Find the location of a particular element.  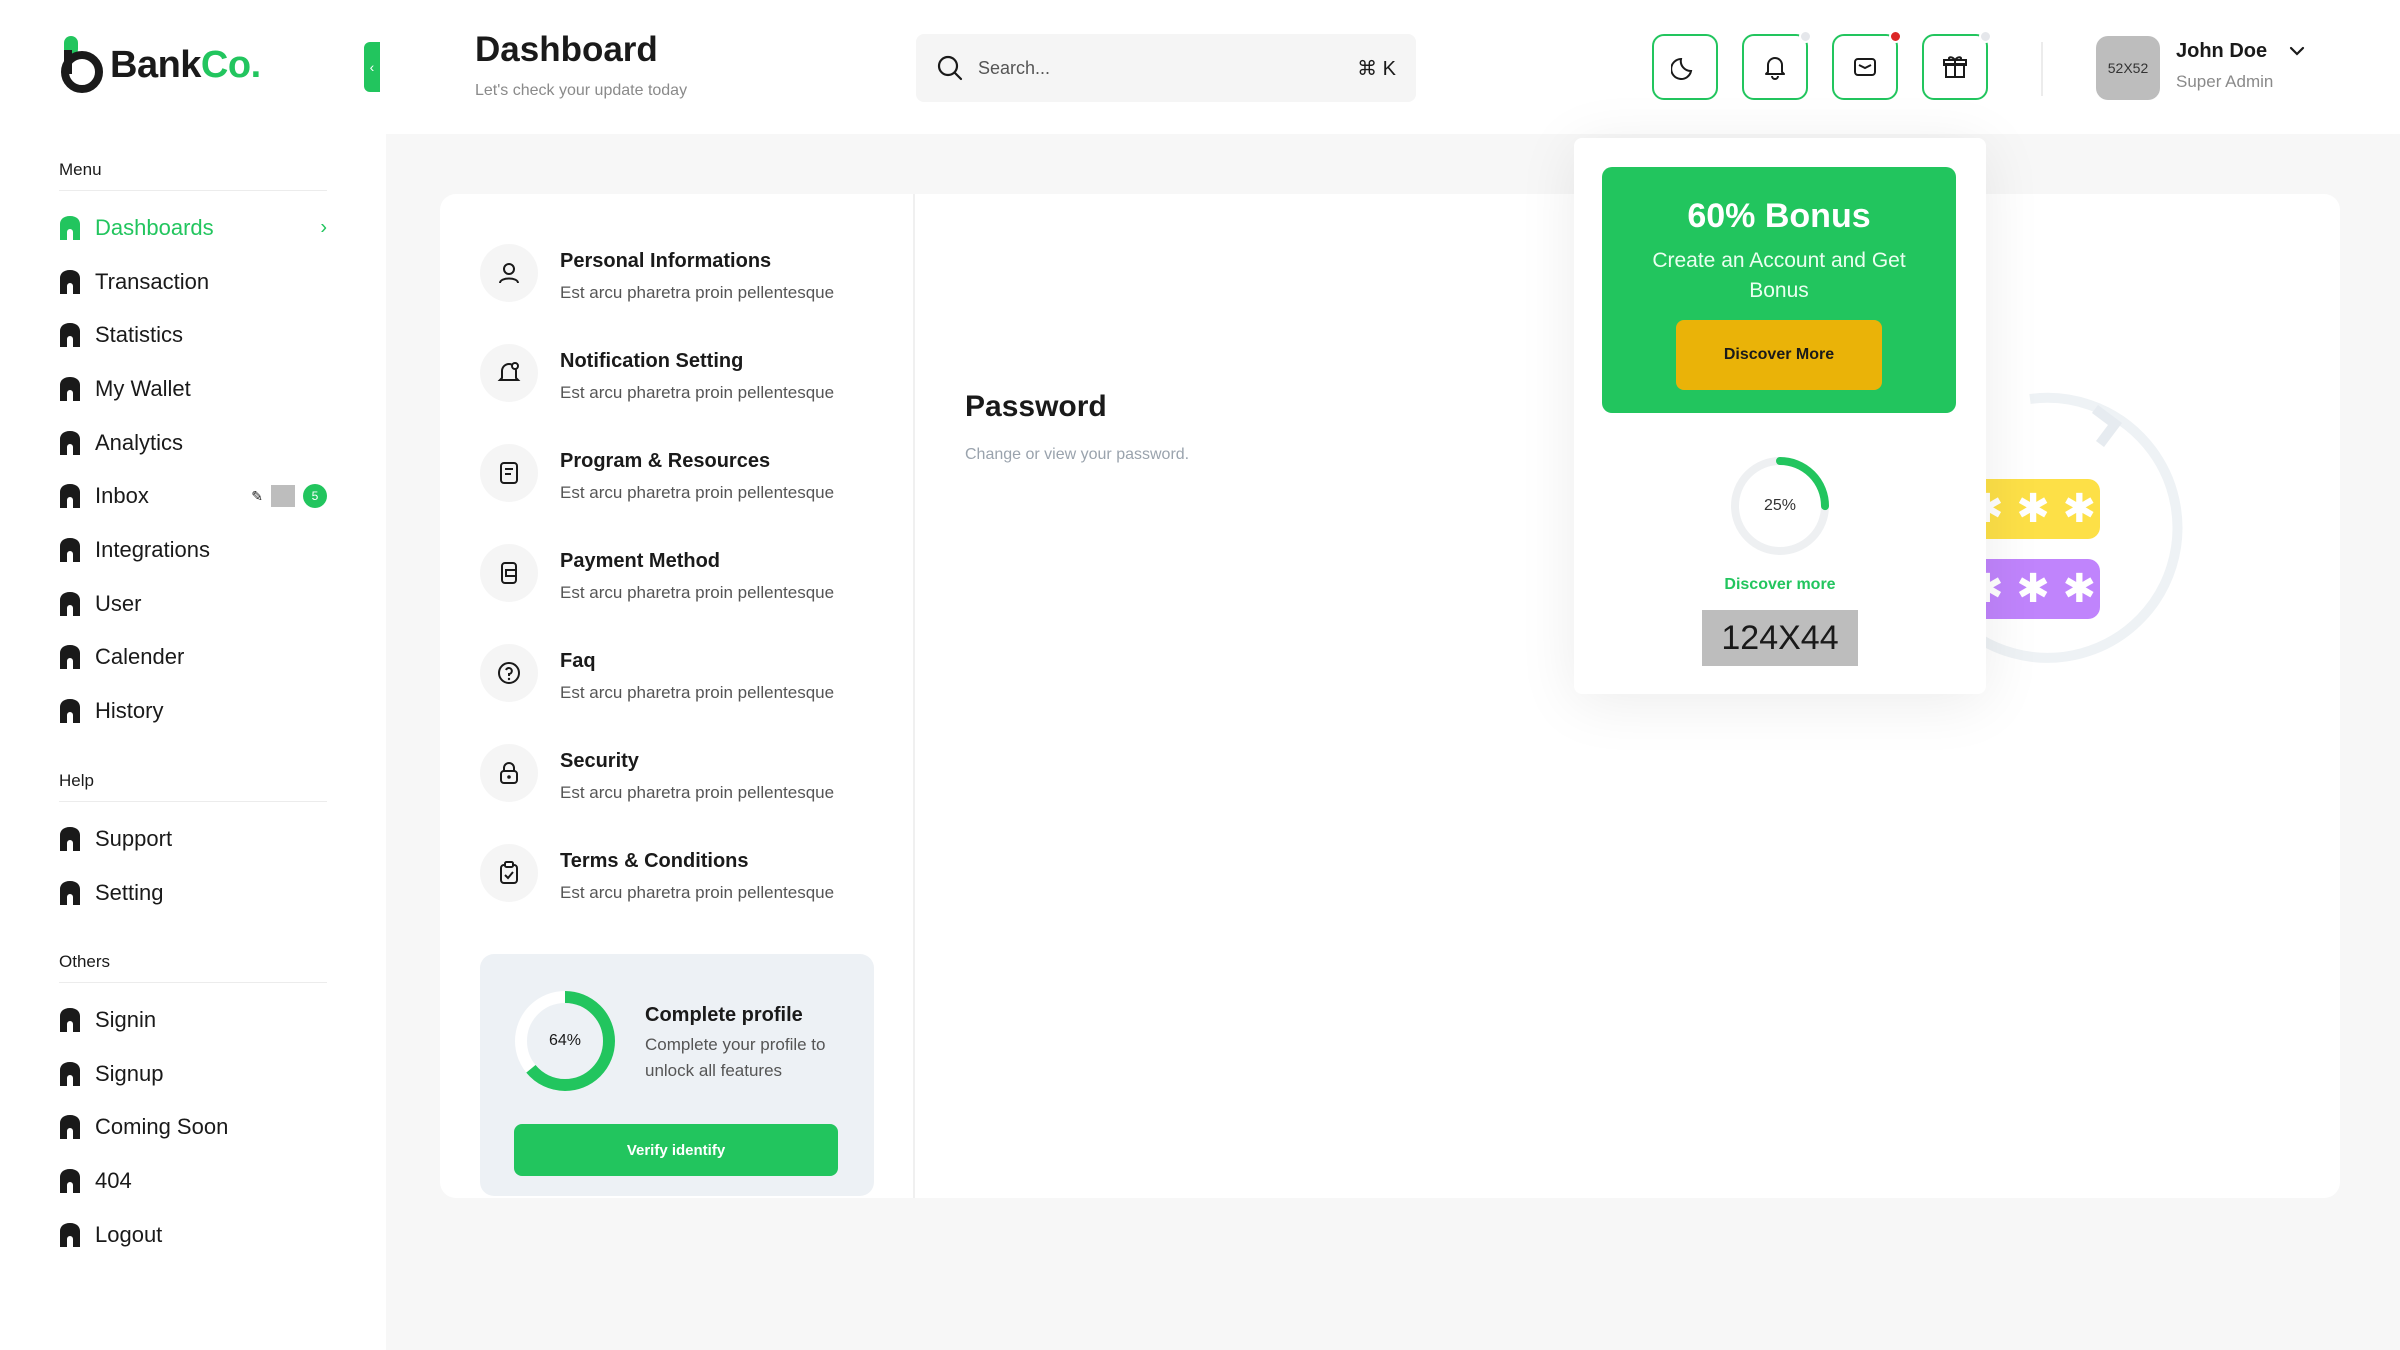

gift-icon is located at coordinates (1955, 67).